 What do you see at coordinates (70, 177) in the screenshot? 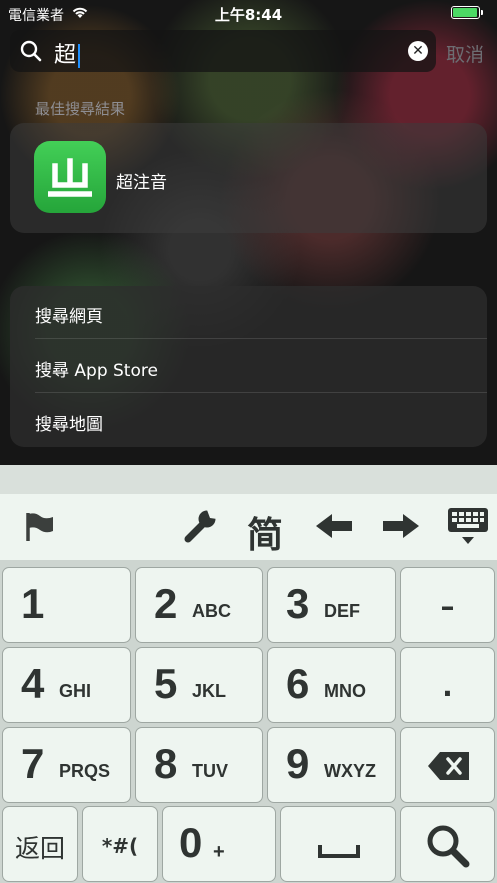
I see `app-icon` at bounding box center [70, 177].